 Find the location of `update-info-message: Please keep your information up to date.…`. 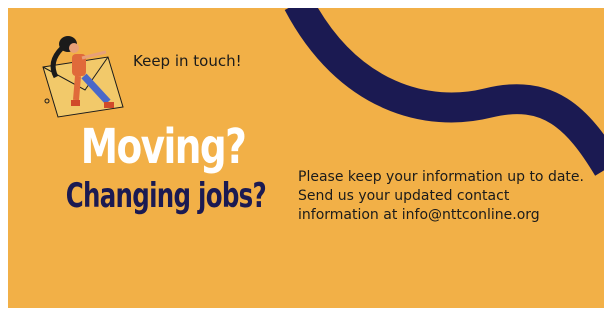

update-info-message: Please keep your information up to date.… is located at coordinates (448, 196).